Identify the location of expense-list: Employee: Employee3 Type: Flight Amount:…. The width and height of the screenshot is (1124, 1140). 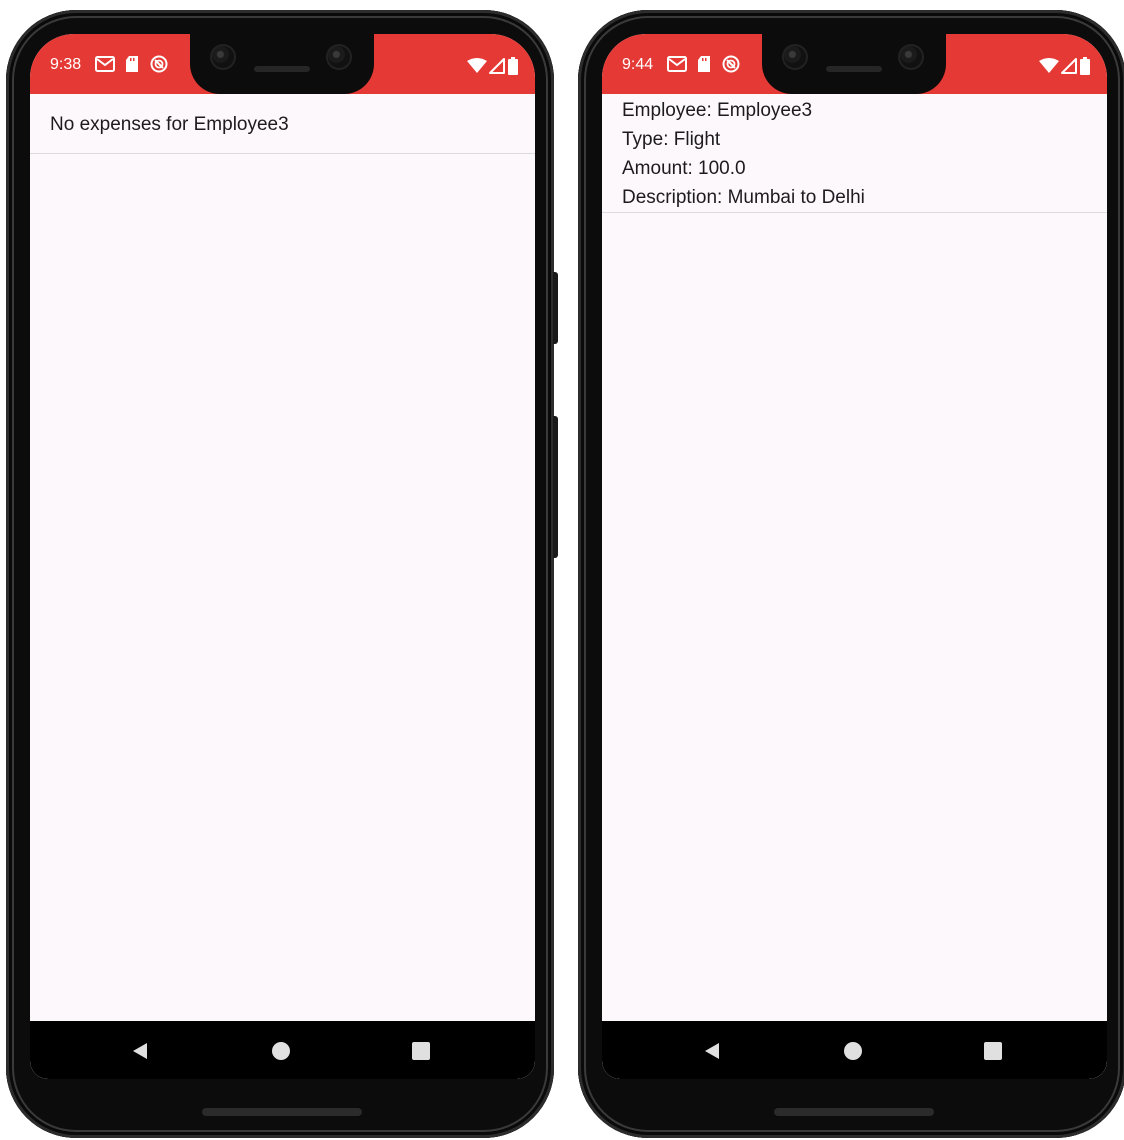
(854, 153).